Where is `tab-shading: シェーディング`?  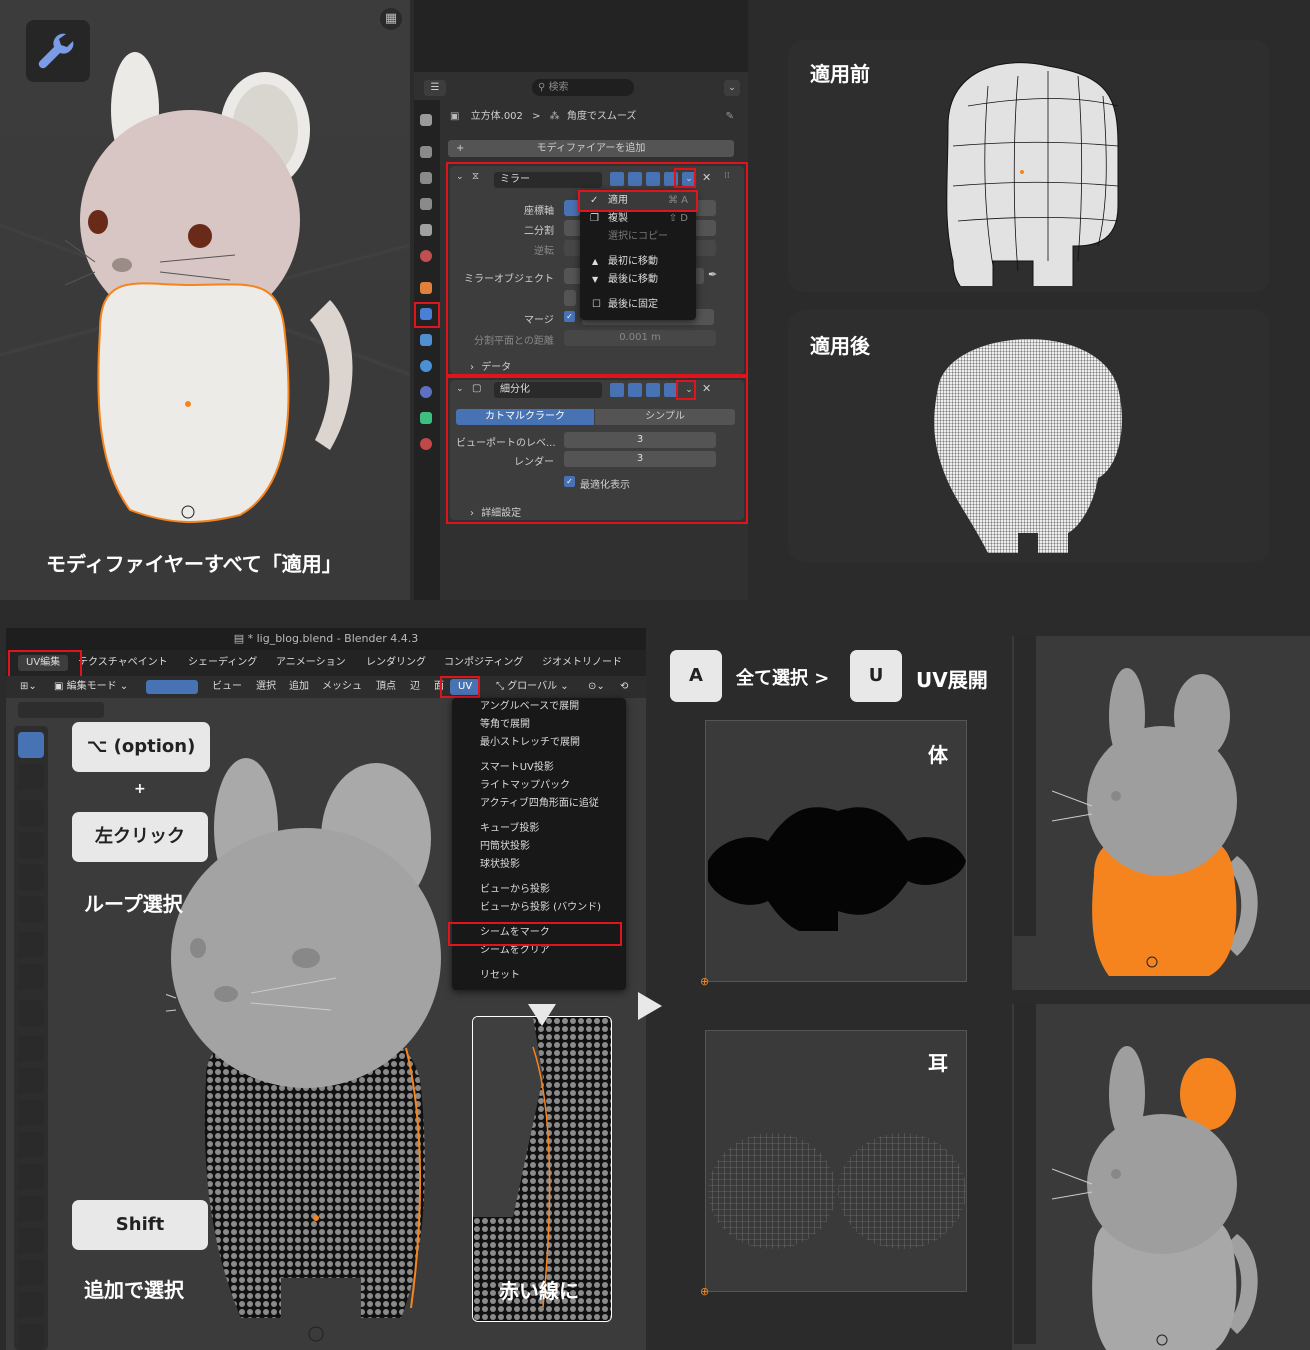 tab-shading: シェーディング is located at coordinates (222, 663).